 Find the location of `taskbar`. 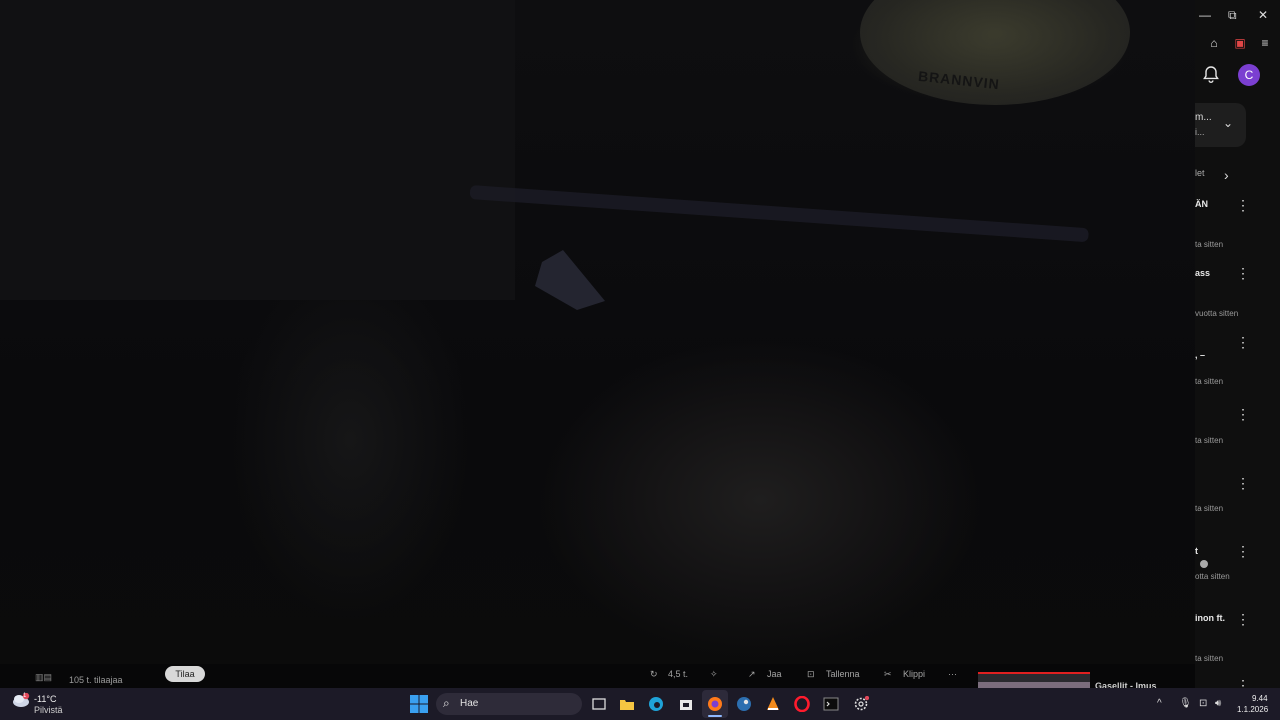

taskbar is located at coordinates (640, 704).